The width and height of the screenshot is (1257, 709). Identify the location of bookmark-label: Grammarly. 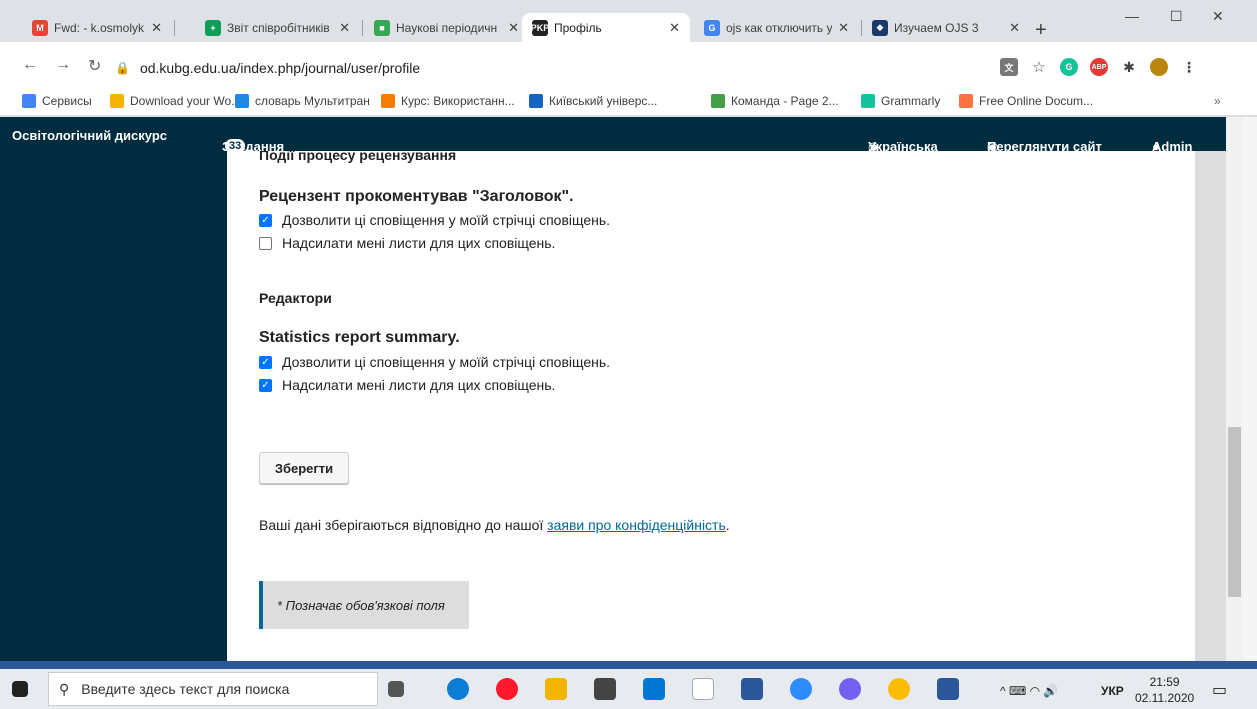
(911, 101).